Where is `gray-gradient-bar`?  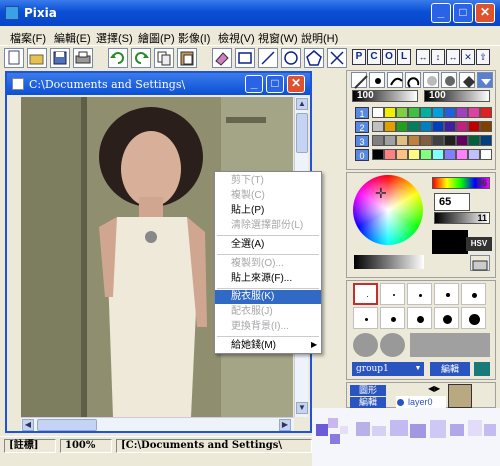 gray-gradient-bar is located at coordinates (389, 262).